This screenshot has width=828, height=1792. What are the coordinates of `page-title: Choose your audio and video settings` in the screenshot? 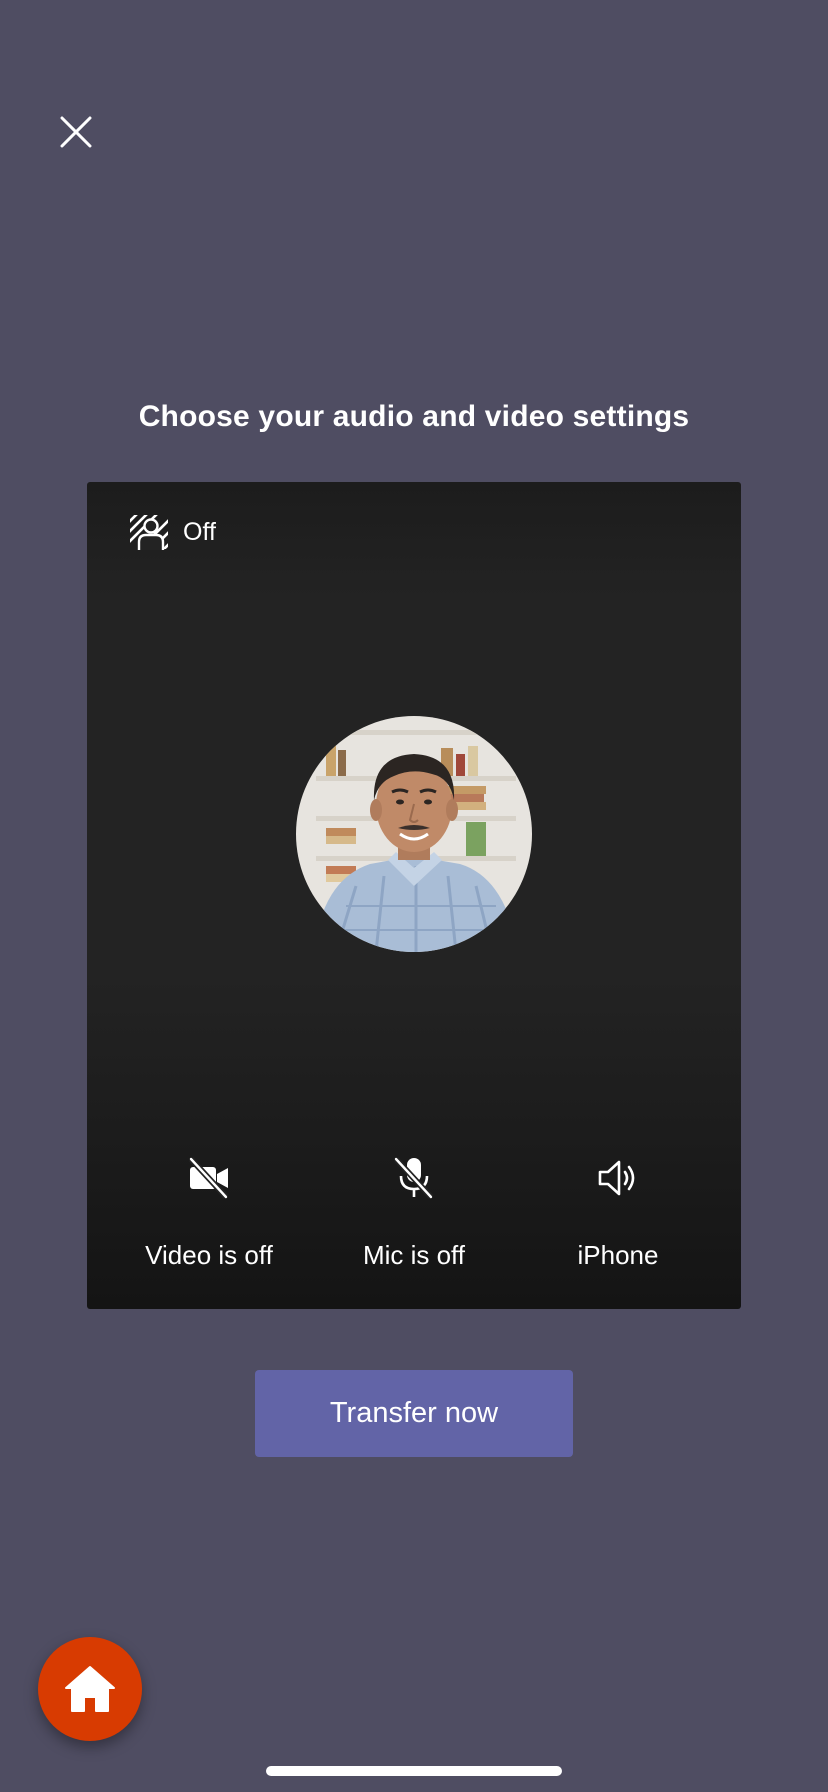 It's located at (414, 416).